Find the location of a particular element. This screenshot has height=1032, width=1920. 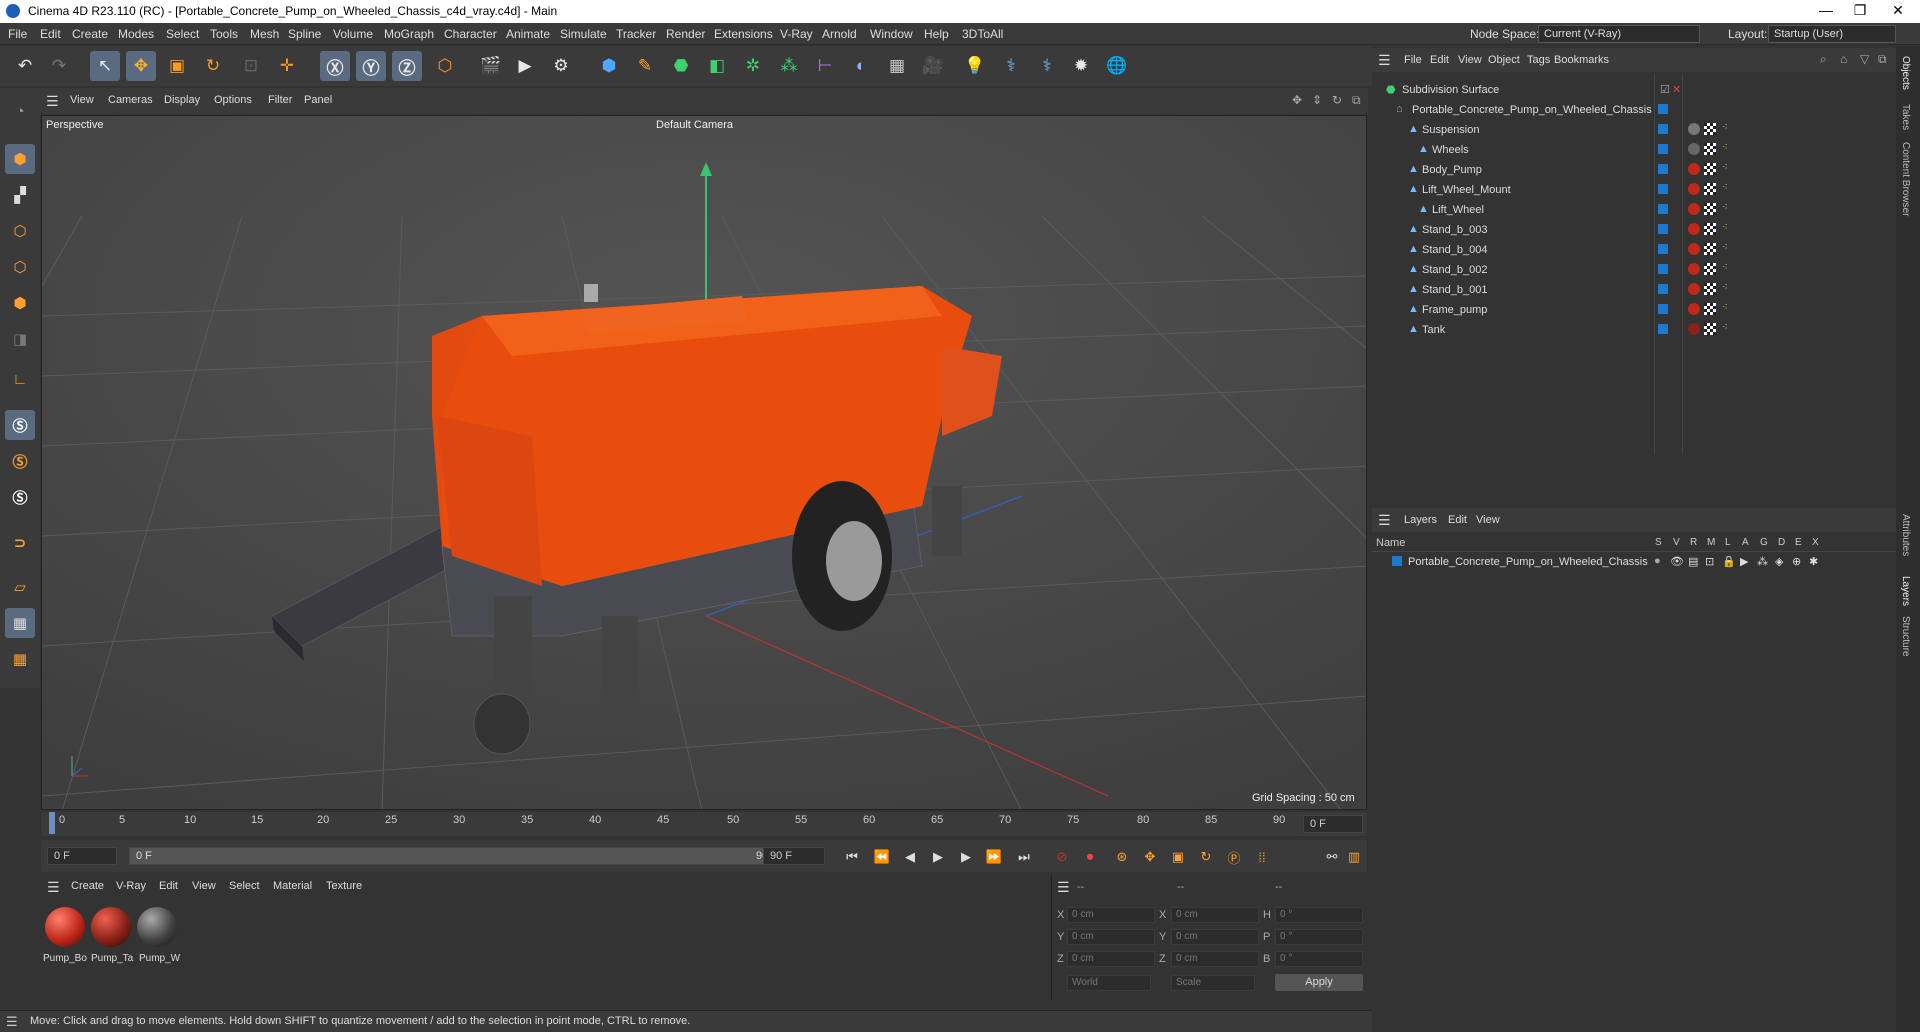

menu-spline: Spline is located at coordinates (304, 34).